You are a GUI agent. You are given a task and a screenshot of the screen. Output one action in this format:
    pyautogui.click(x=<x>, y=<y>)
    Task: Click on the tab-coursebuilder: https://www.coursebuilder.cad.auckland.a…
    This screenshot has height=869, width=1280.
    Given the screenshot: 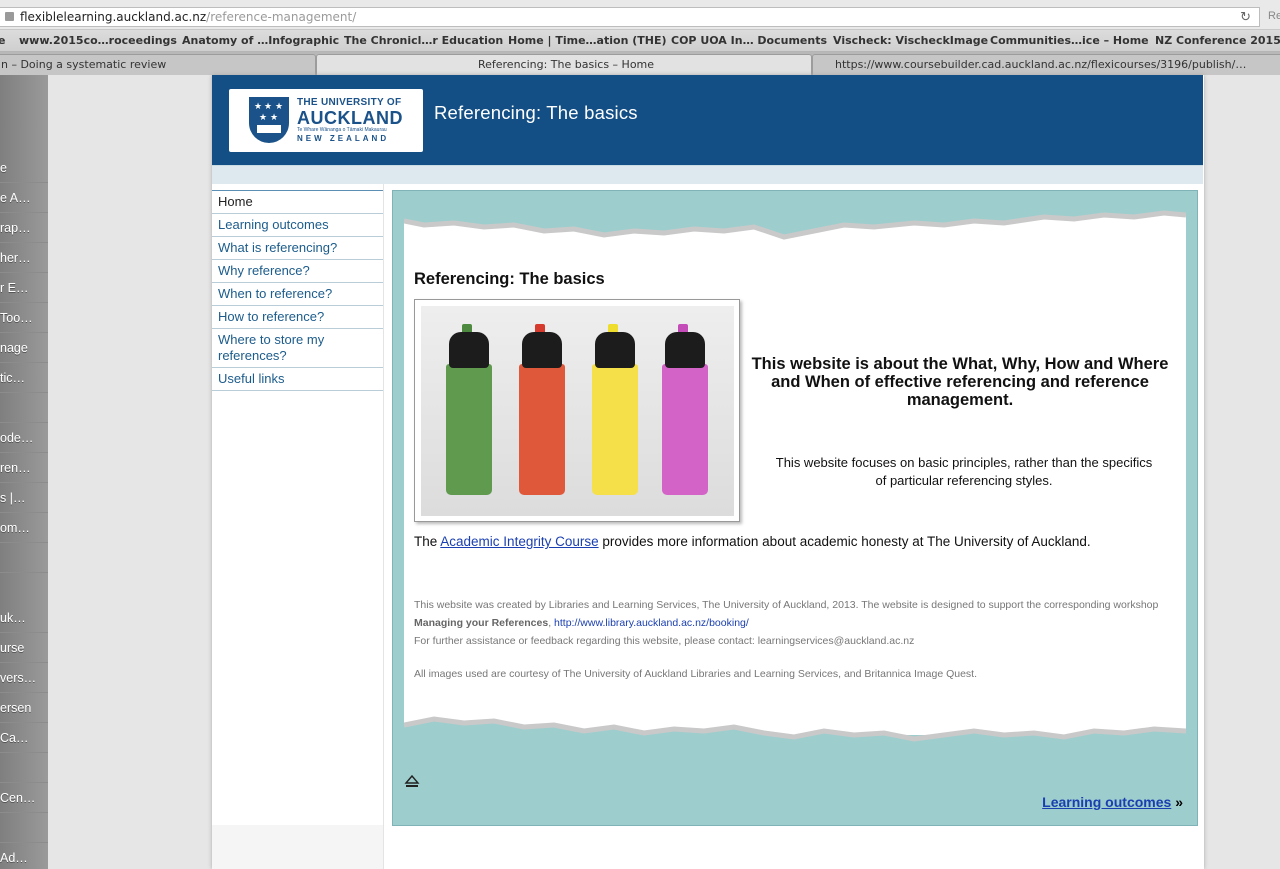 What is the action you would take?
    pyautogui.click(x=1046, y=64)
    